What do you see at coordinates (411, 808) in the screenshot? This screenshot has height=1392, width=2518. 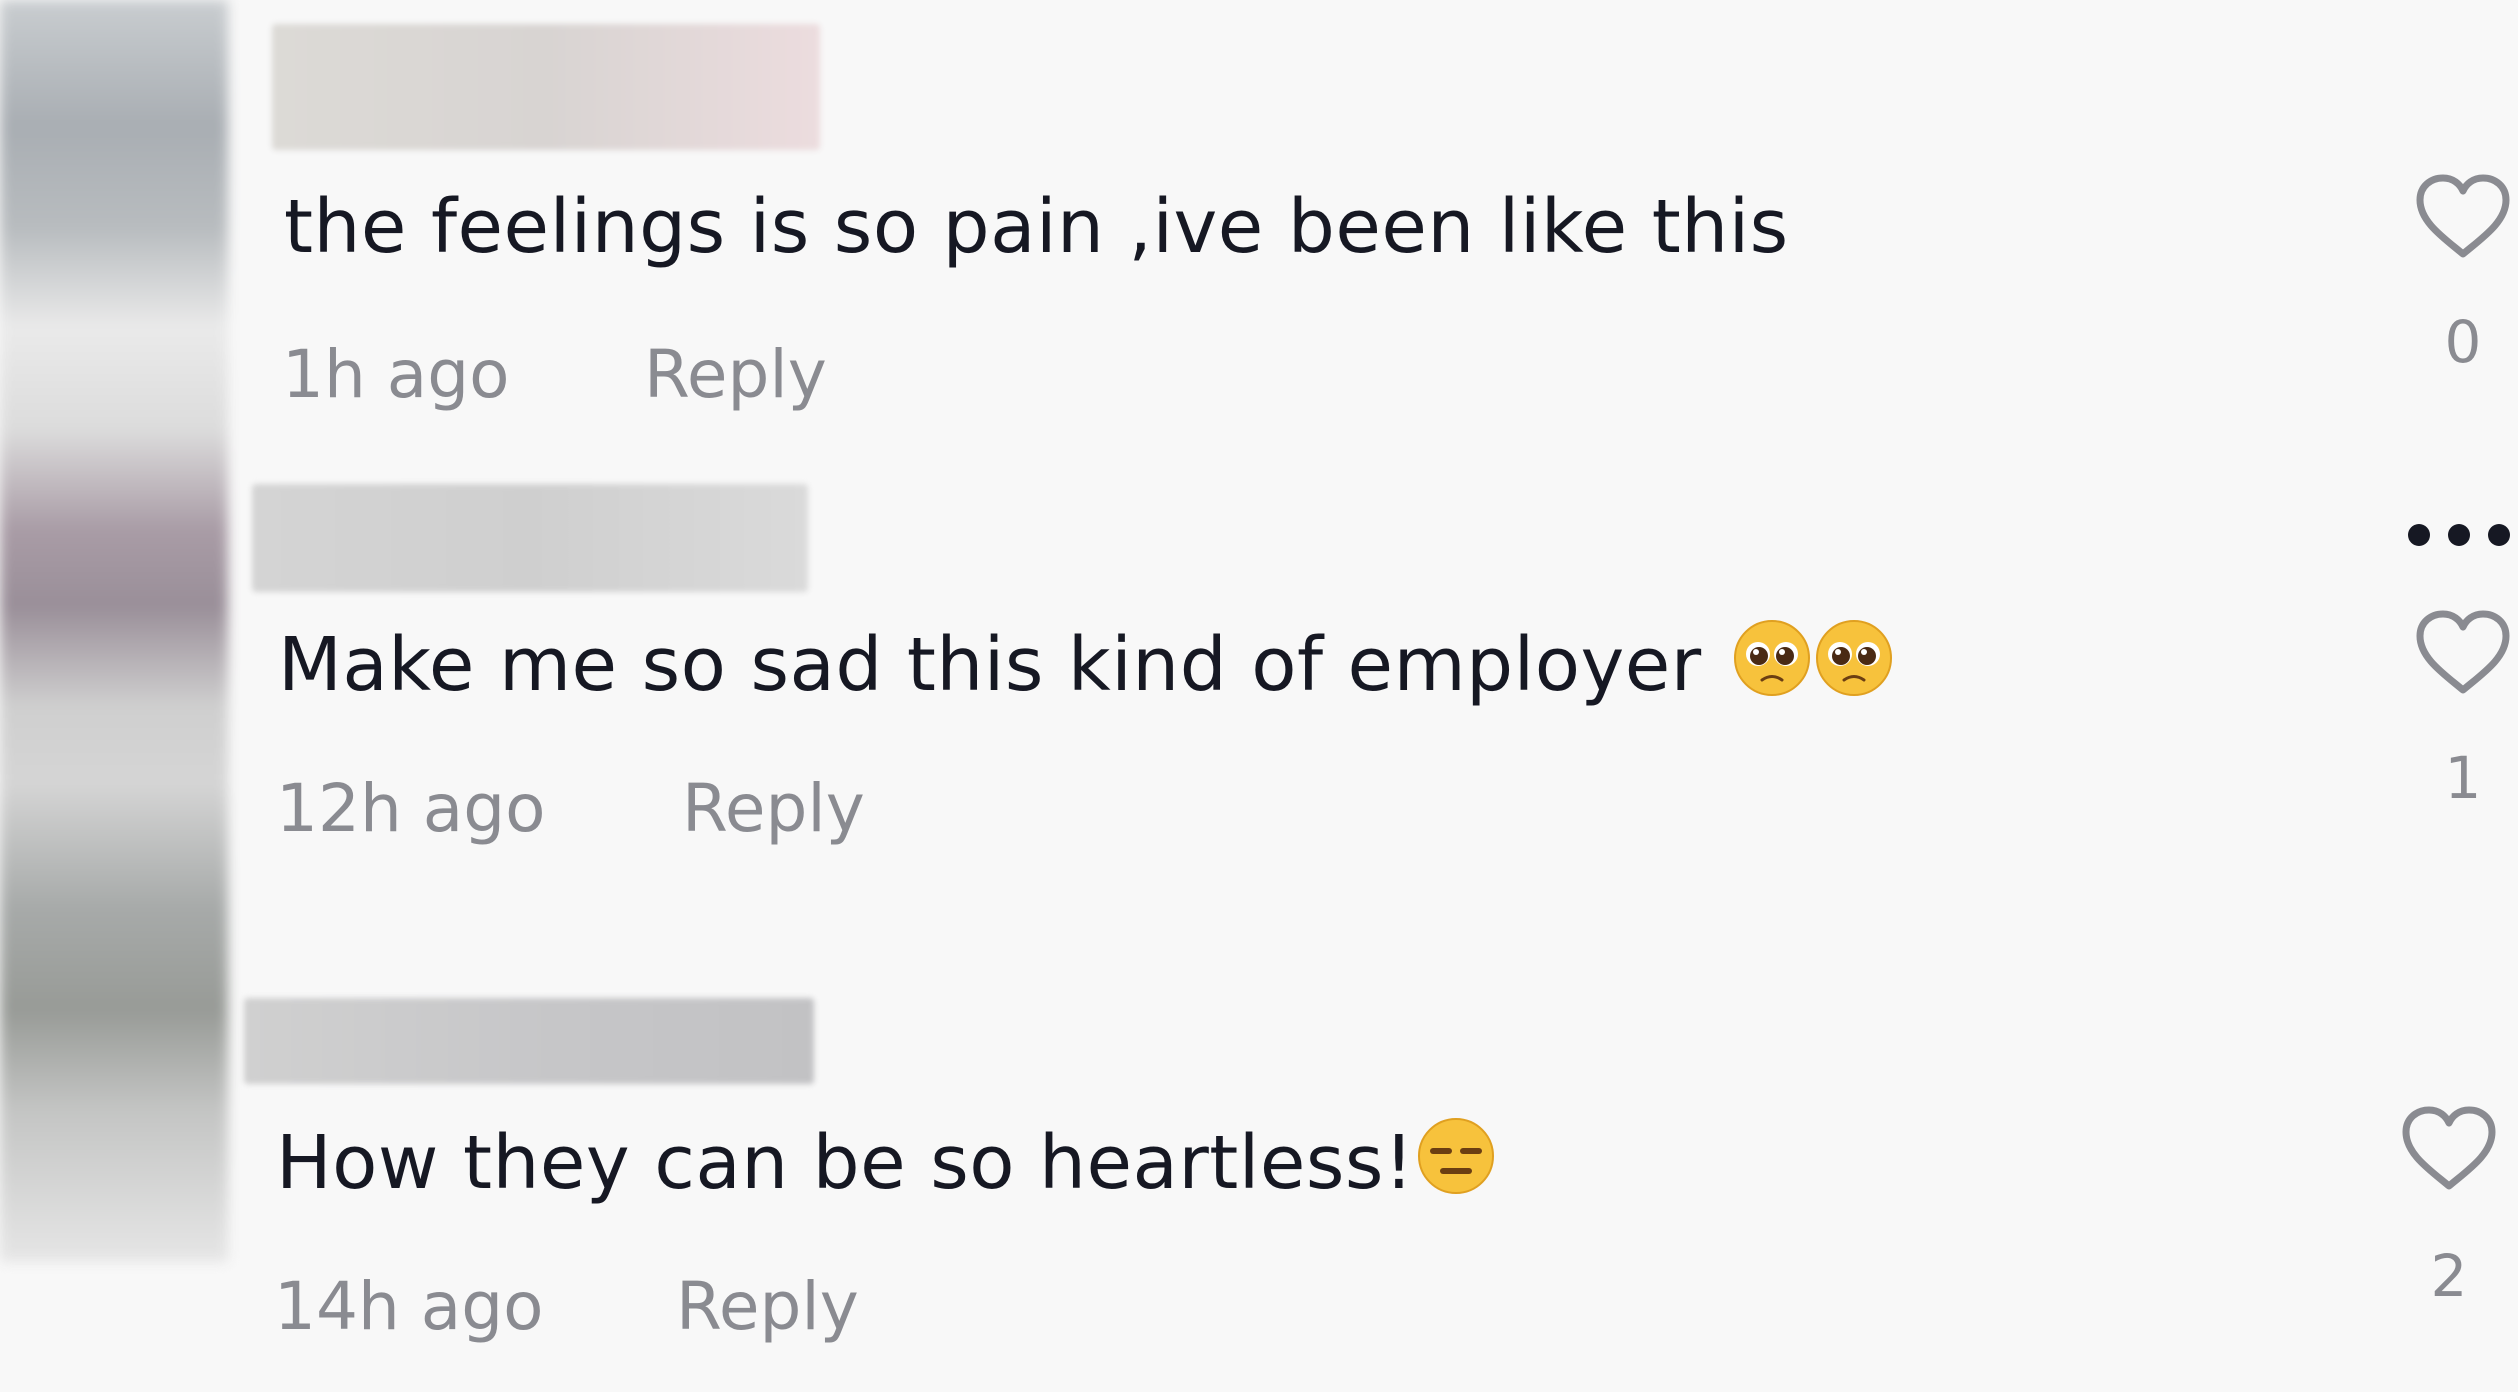 I see `comment-timestamp: 12h ago` at bounding box center [411, 808].